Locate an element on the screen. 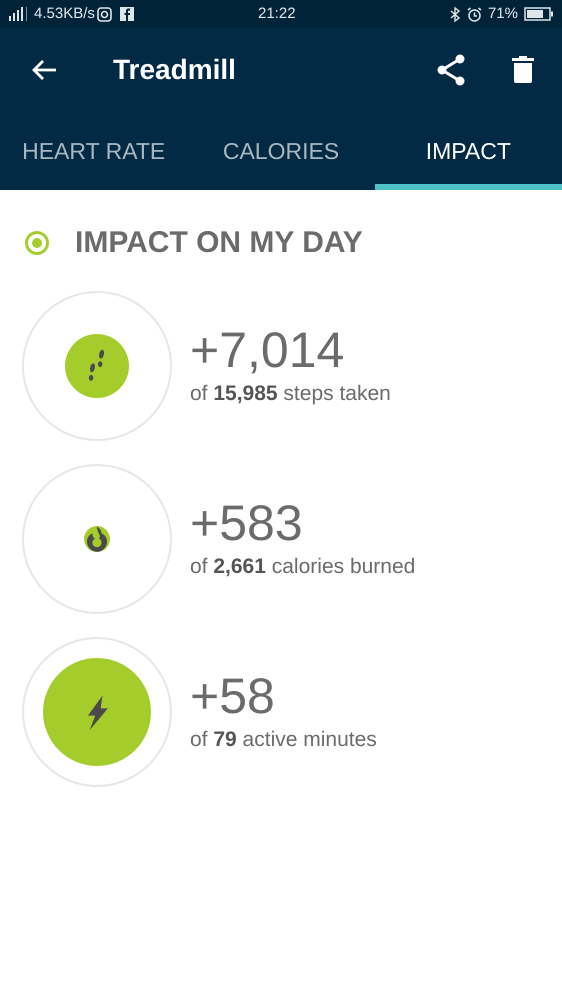 The image size is (562, 999). tab: IMPACT is located at coordinates (468, 151).